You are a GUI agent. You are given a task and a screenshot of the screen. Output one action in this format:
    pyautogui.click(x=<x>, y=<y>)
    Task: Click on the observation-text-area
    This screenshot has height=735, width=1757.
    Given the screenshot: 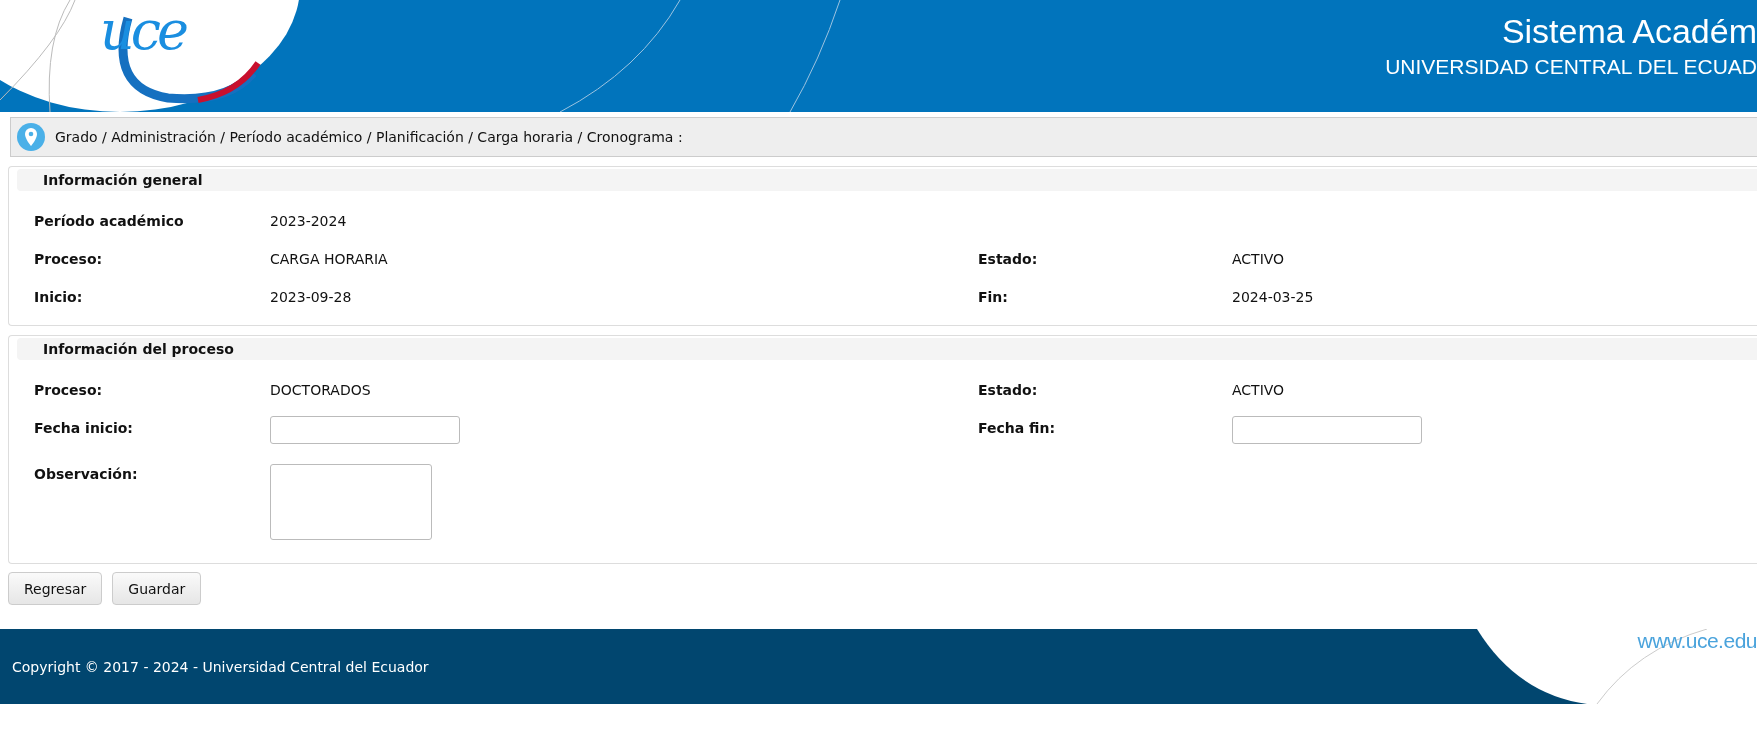 What is the action you would take?
    pyautogui.click(x=351, y=502)
    